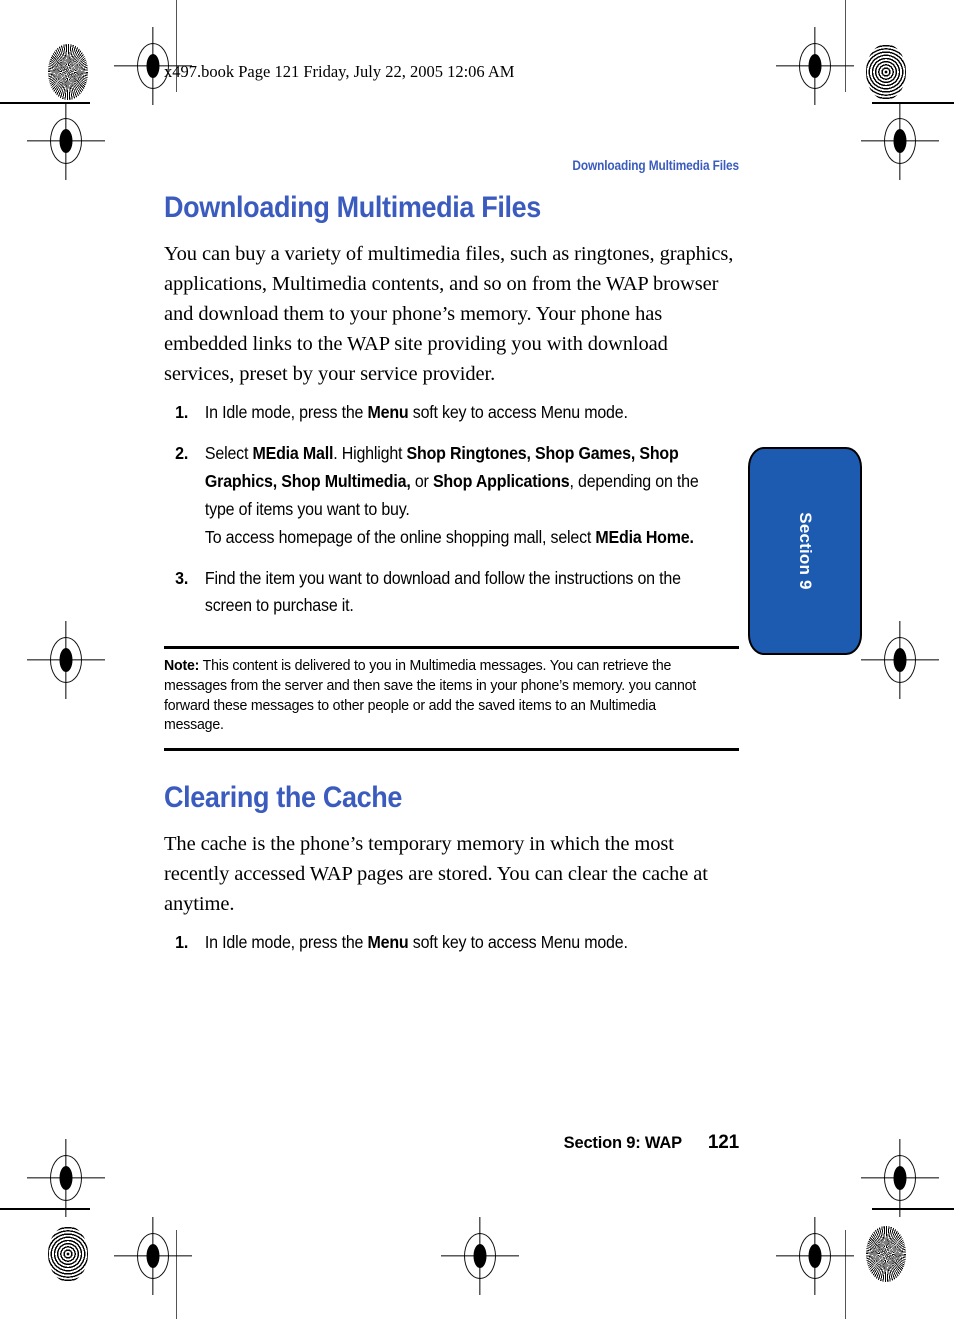  I want to click on step-number: 2., so click(182, 453).